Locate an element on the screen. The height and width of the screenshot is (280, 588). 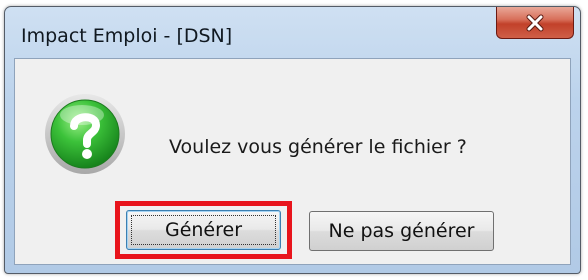
generate-button-label: Générer is located at coordinates (203, 230).